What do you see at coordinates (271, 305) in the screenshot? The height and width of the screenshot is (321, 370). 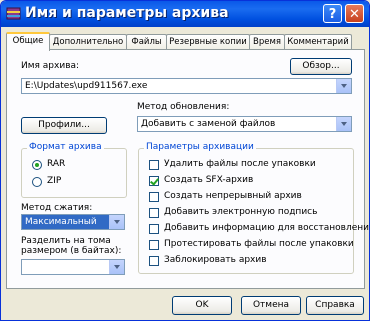 I see `cancel-button: Отмена` at bounding box center [271, 305].